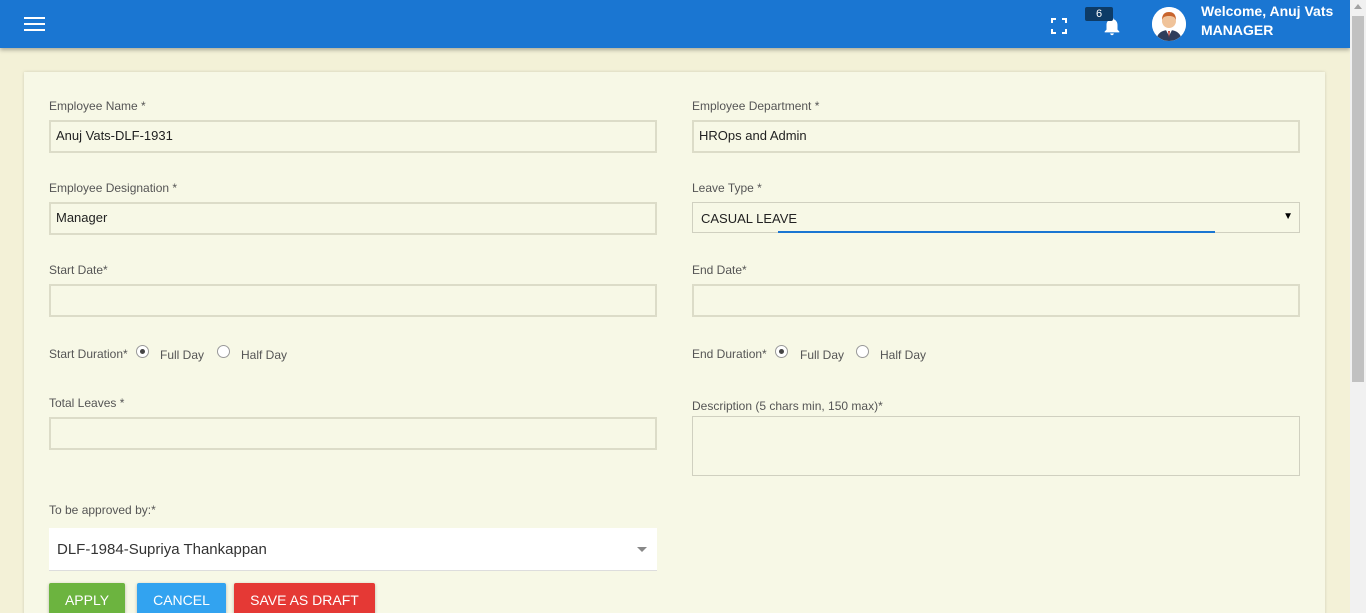  Describe the element at coordinates (1267, 21) in the screenshot. I see `welcome-block: Welcome, Anuj Vats MANAGER` at that location.